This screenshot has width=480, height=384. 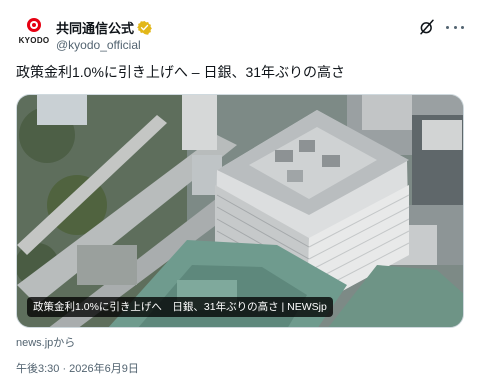 I want to click on display-name: 共同通信公式, so click(x=95, y=27).